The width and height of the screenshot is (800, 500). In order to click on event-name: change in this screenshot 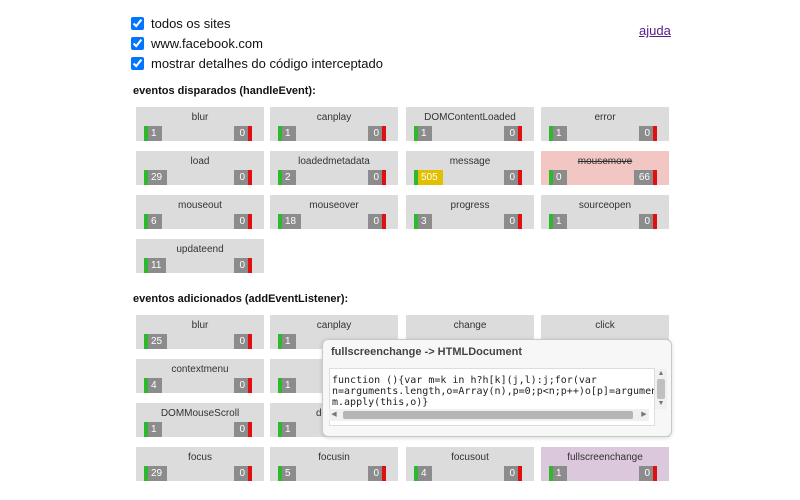, I will do `click(470, 325)`.